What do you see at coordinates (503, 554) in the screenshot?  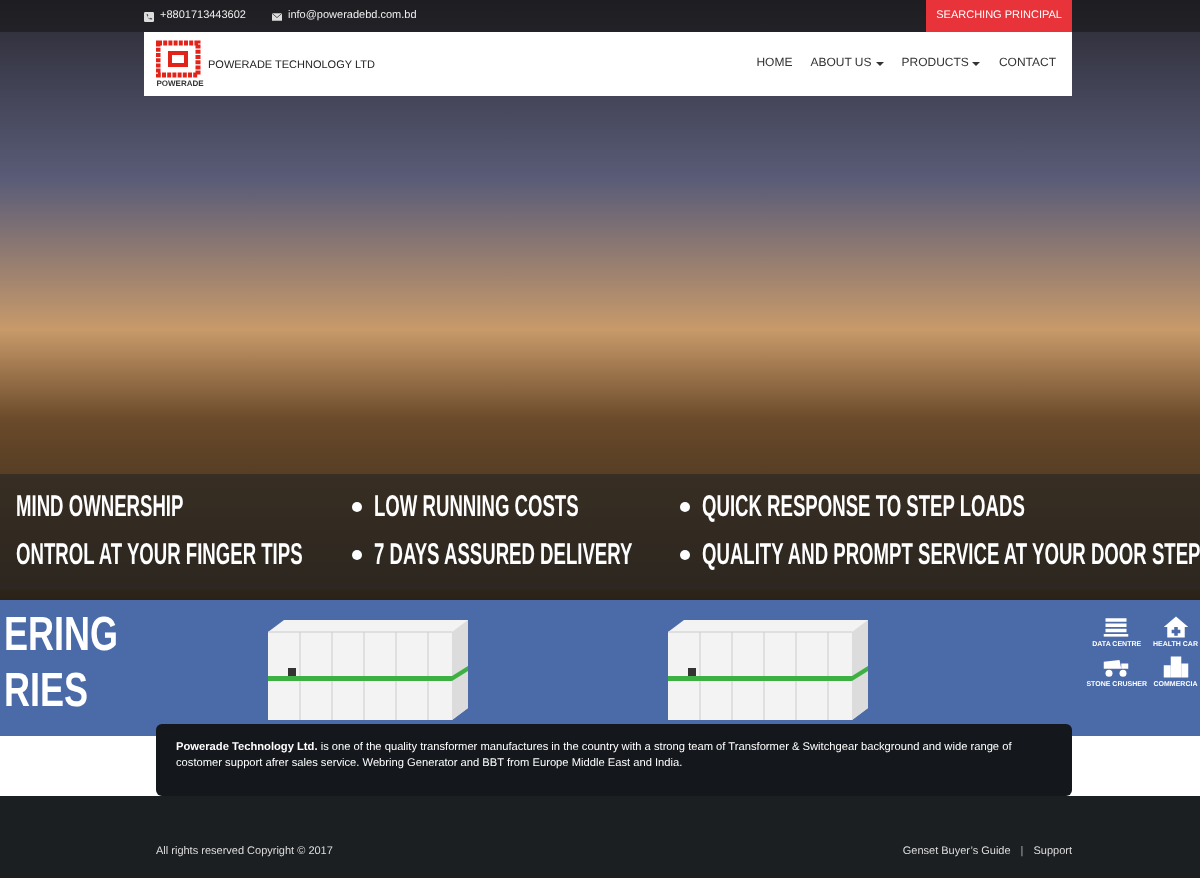 I see `feature-text: 7 DAYS ASSURED DELIVERY` at bounding box center [503, 554].